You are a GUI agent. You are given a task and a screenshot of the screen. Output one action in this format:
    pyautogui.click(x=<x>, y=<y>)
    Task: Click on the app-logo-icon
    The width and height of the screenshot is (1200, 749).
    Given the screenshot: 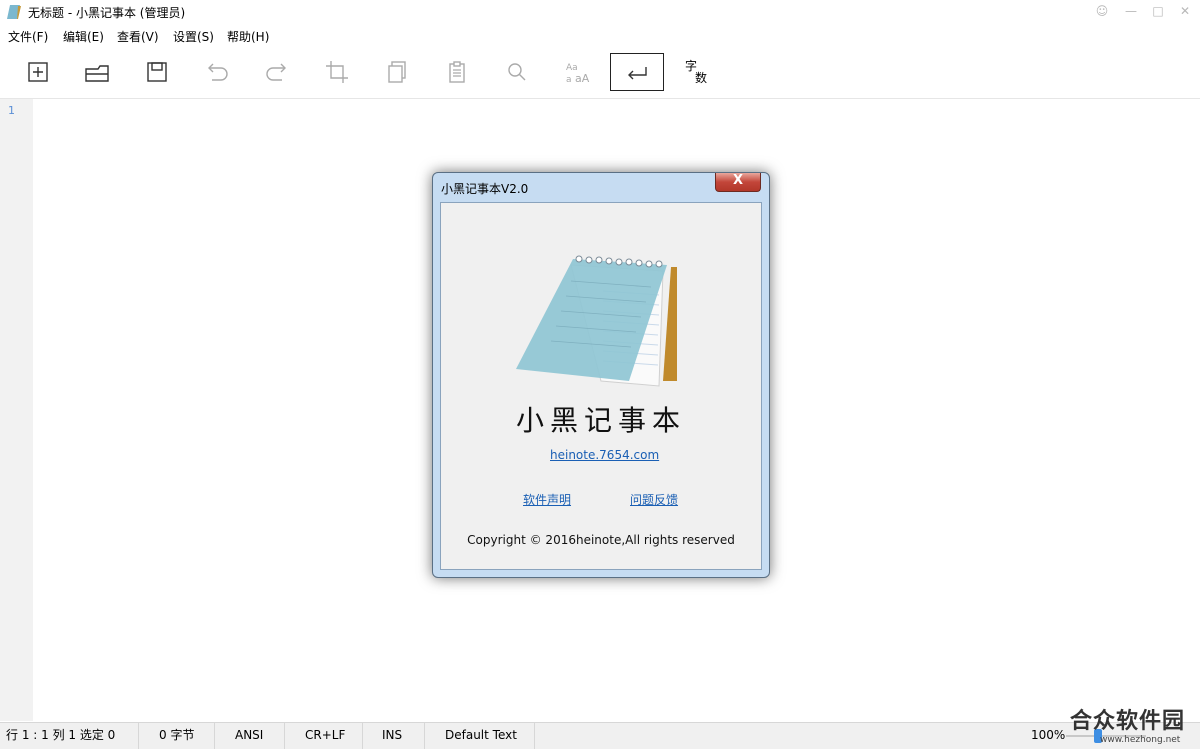 What is the action you would take?
    pyautogui.click(x=14, y=12)
    